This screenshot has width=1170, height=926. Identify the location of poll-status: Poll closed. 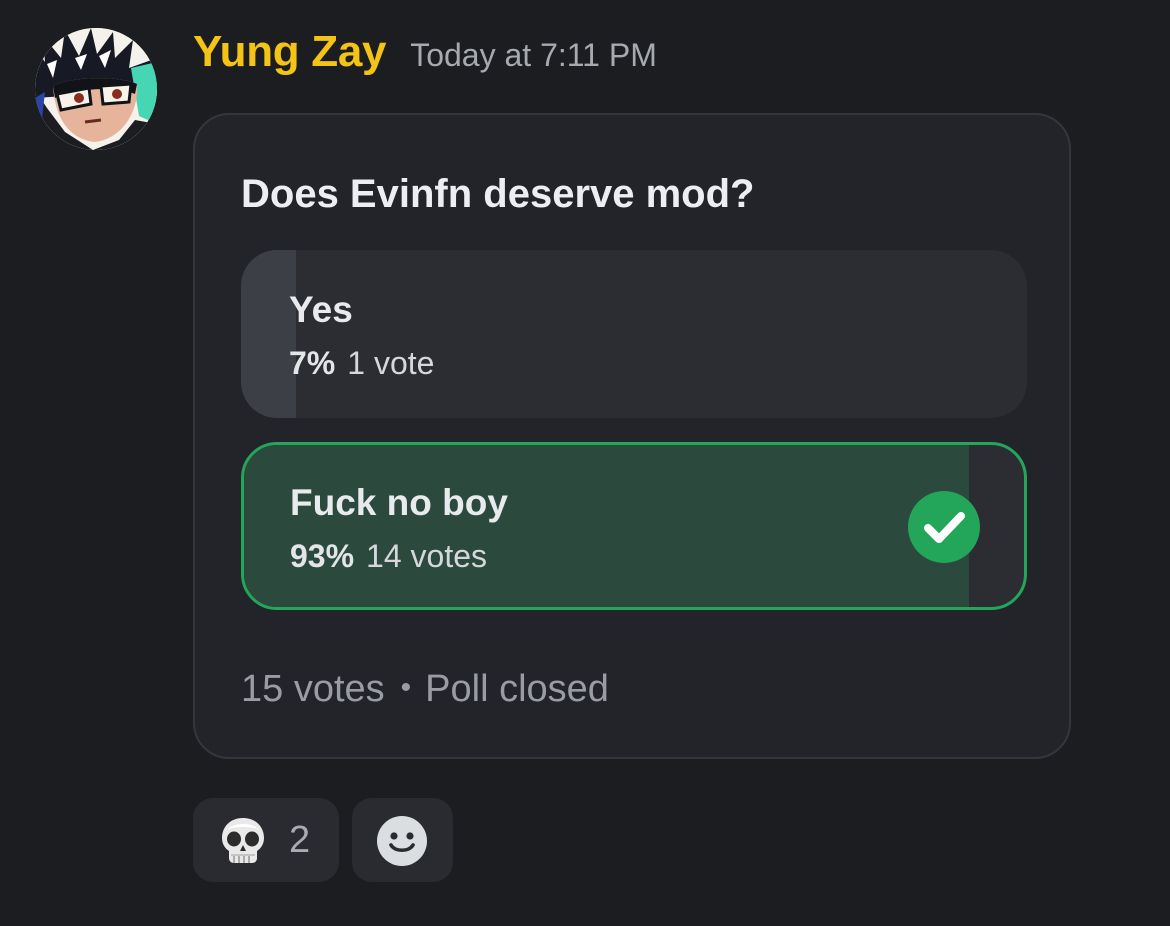
(517, 689).